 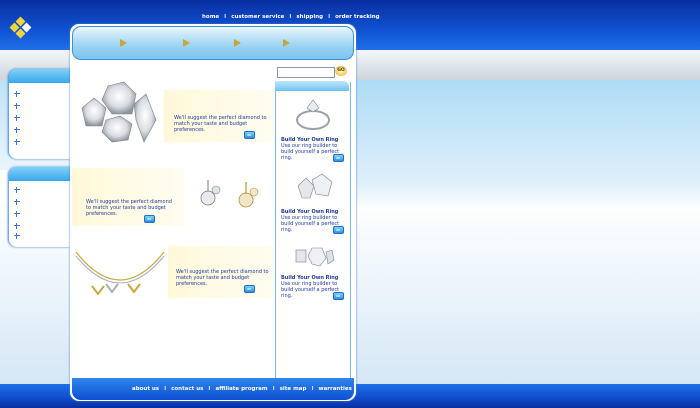 What do you see at coordinates (229, 196) in the screenshot?
I see `earrings-image` at bounding box center [229, 196].